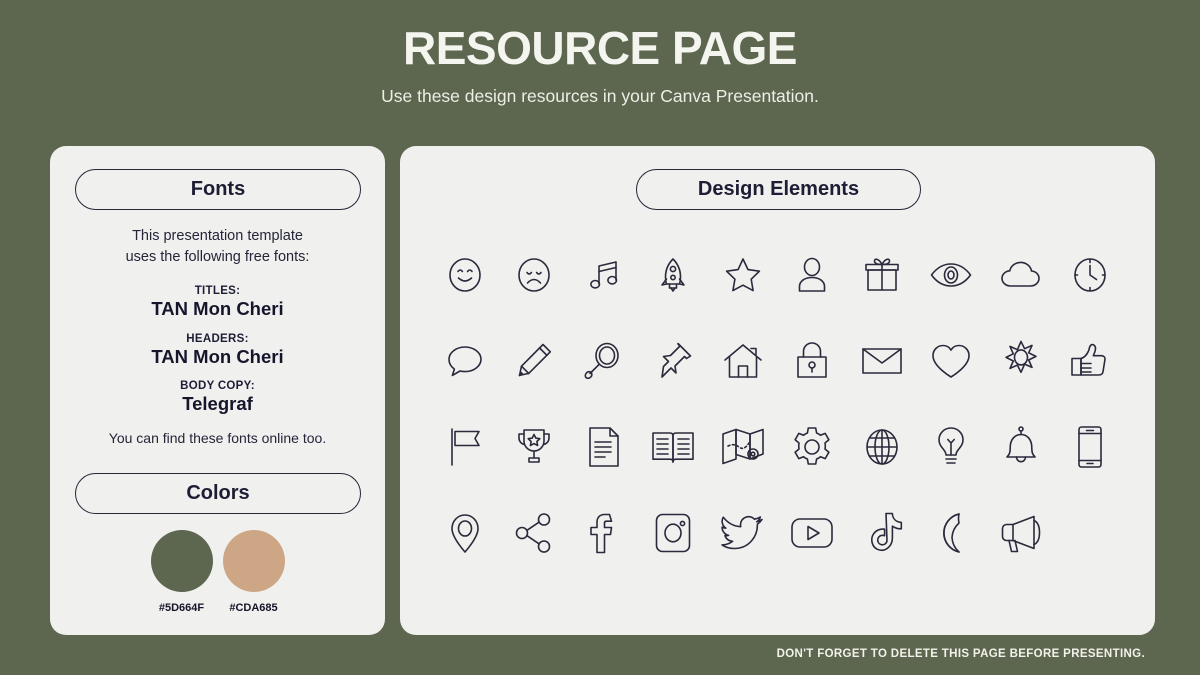 This screenshot has width=1200, height=675. I want to click on pencil-icon, so click(534, 361).